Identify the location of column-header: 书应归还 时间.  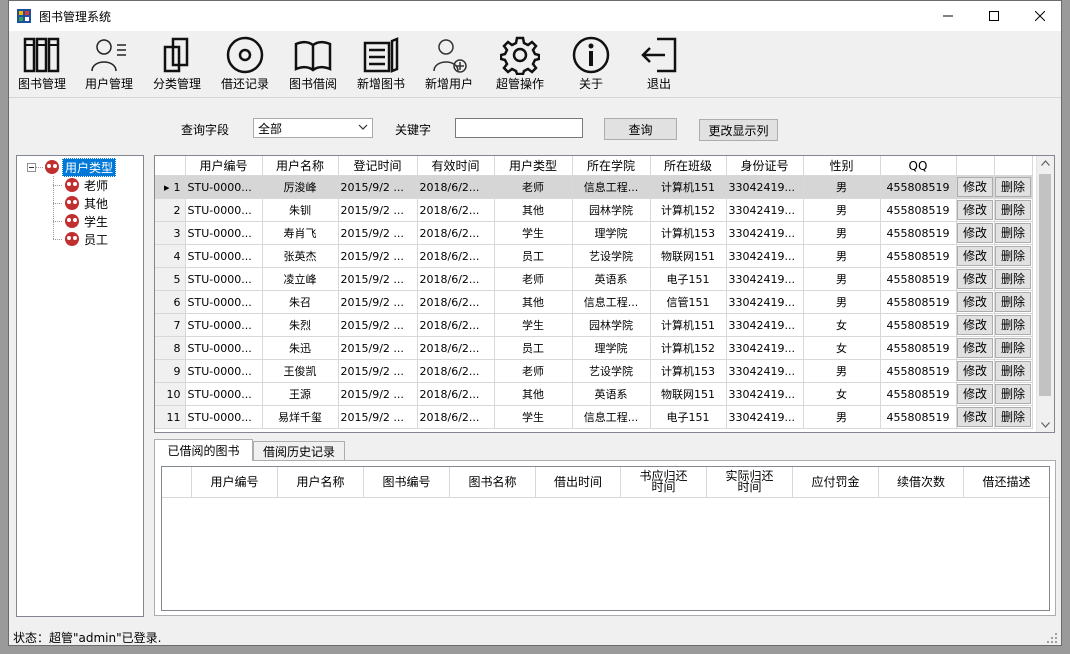
(664, 482).